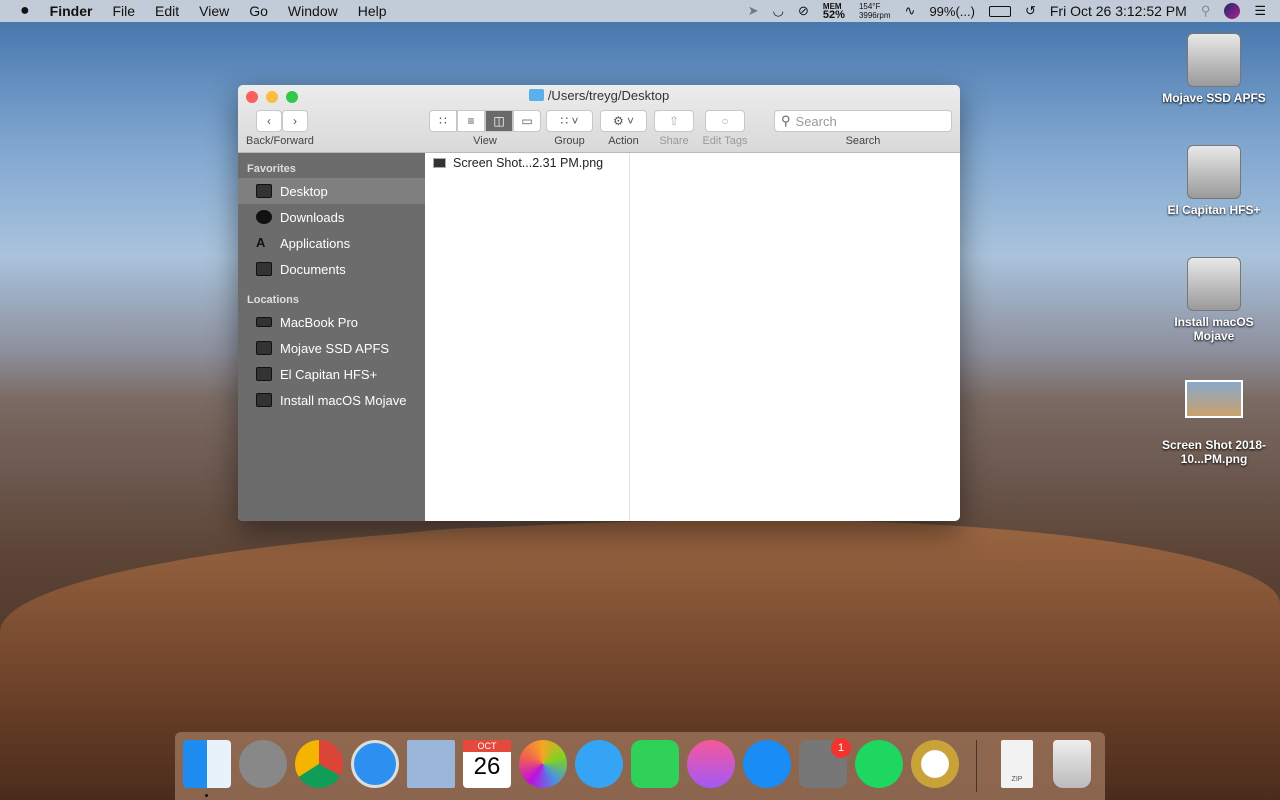  What do you see at coordinates (674, 121) in the screenshot?
I see `share-button: ⇧` at bounding box center [674, 121].